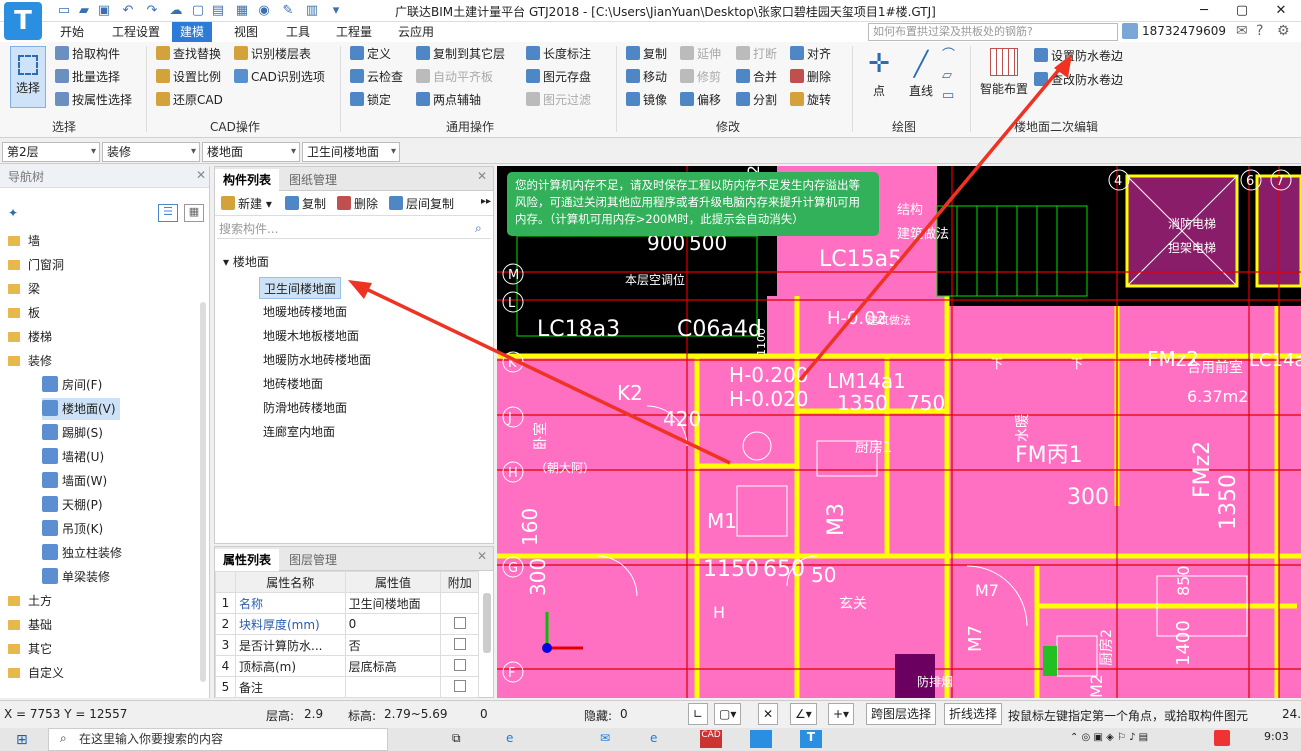 The width and height of the screenshot is (1301, 751). I want to click on component-item: 地暖防水地砖楼地面, so click(317, 360).